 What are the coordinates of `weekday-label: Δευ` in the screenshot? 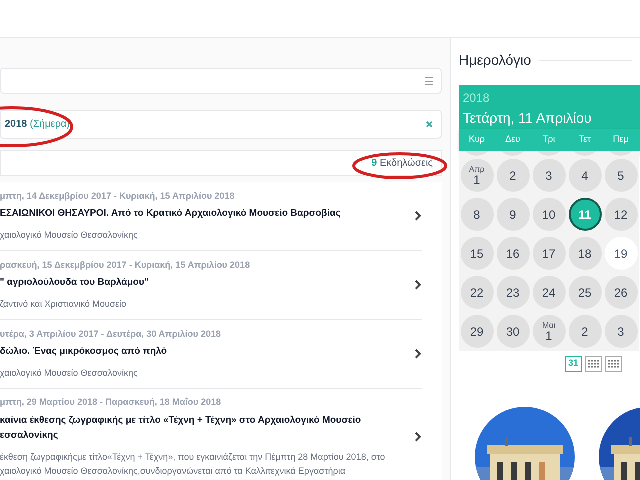 It's located at (513, 139).